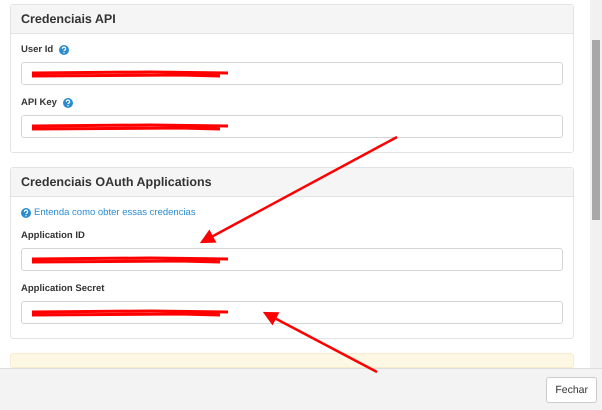 The image size is (602, 410). Describe the element at coordinates (571, 389) in the screenshot. I see `close-button: Fechar` at that location.